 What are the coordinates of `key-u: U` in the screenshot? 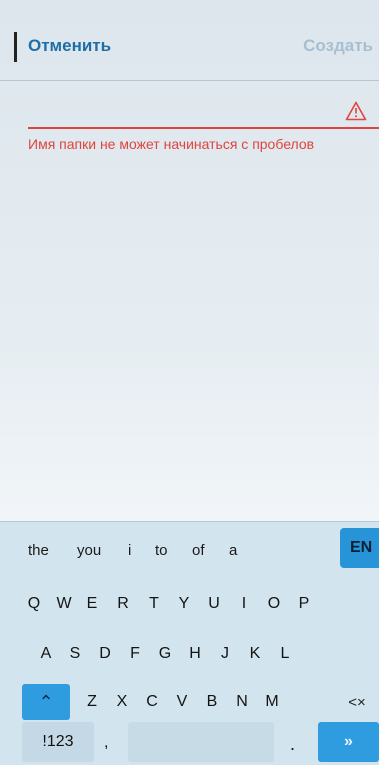 It's located at (214, 604).